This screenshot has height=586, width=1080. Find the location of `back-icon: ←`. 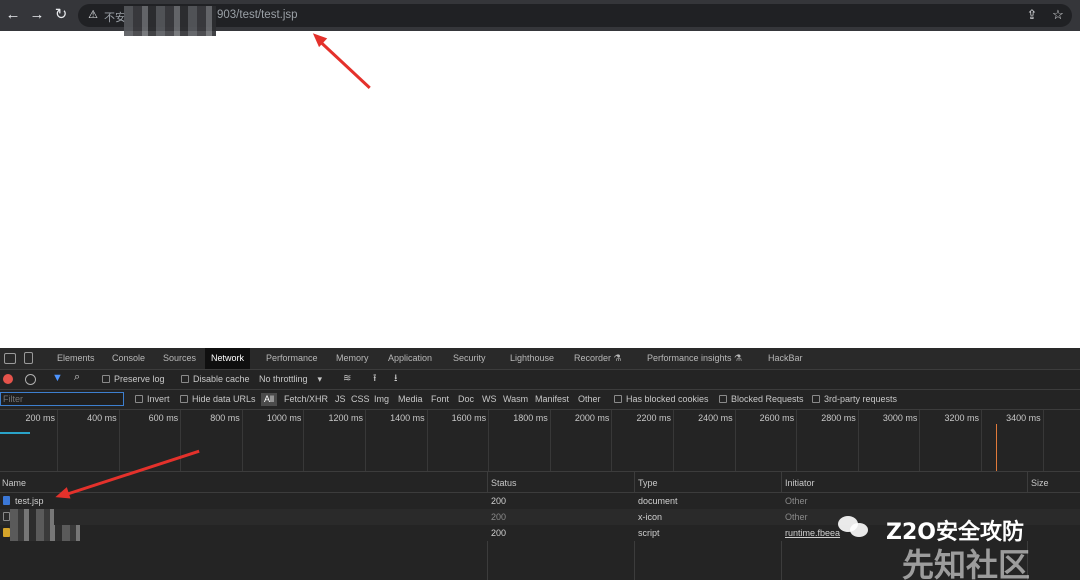

back-icon: ← is located at coordinates (13, 15).